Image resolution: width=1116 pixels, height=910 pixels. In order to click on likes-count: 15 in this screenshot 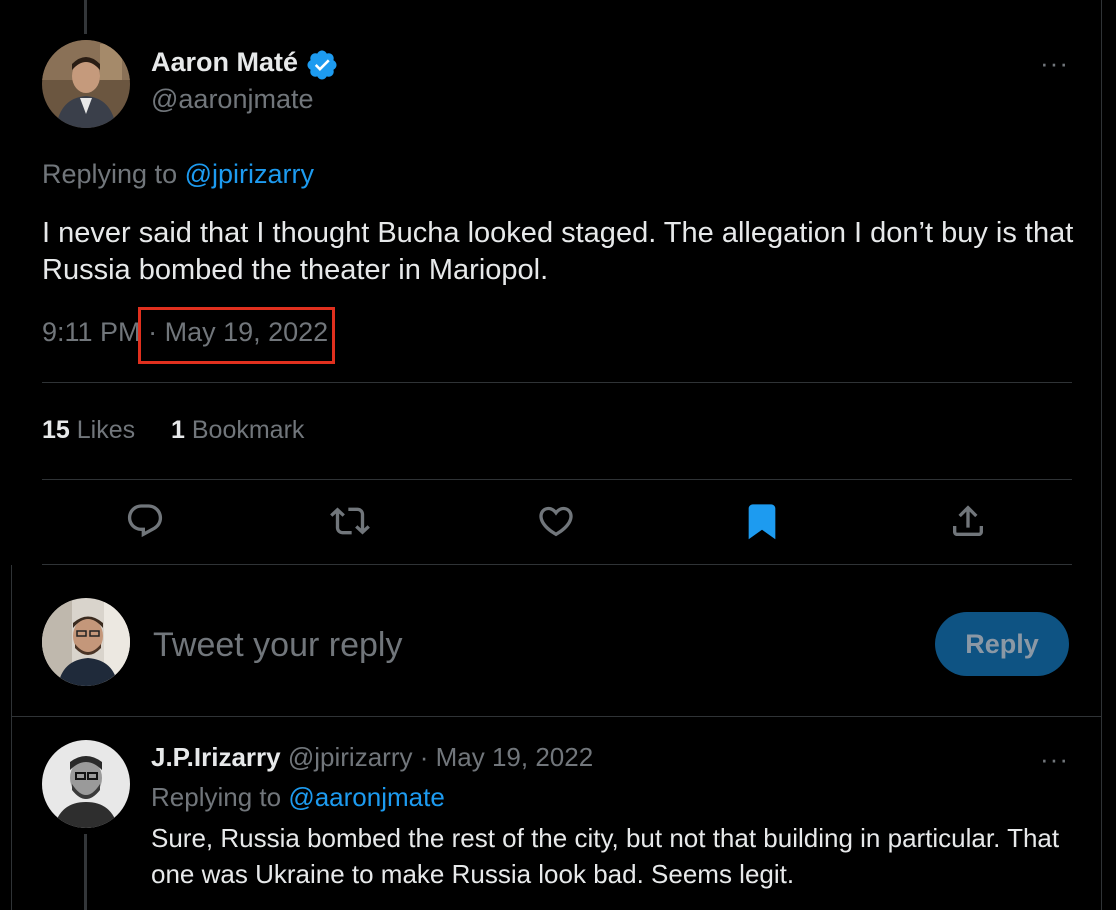, I will do `click(56, 430)`.